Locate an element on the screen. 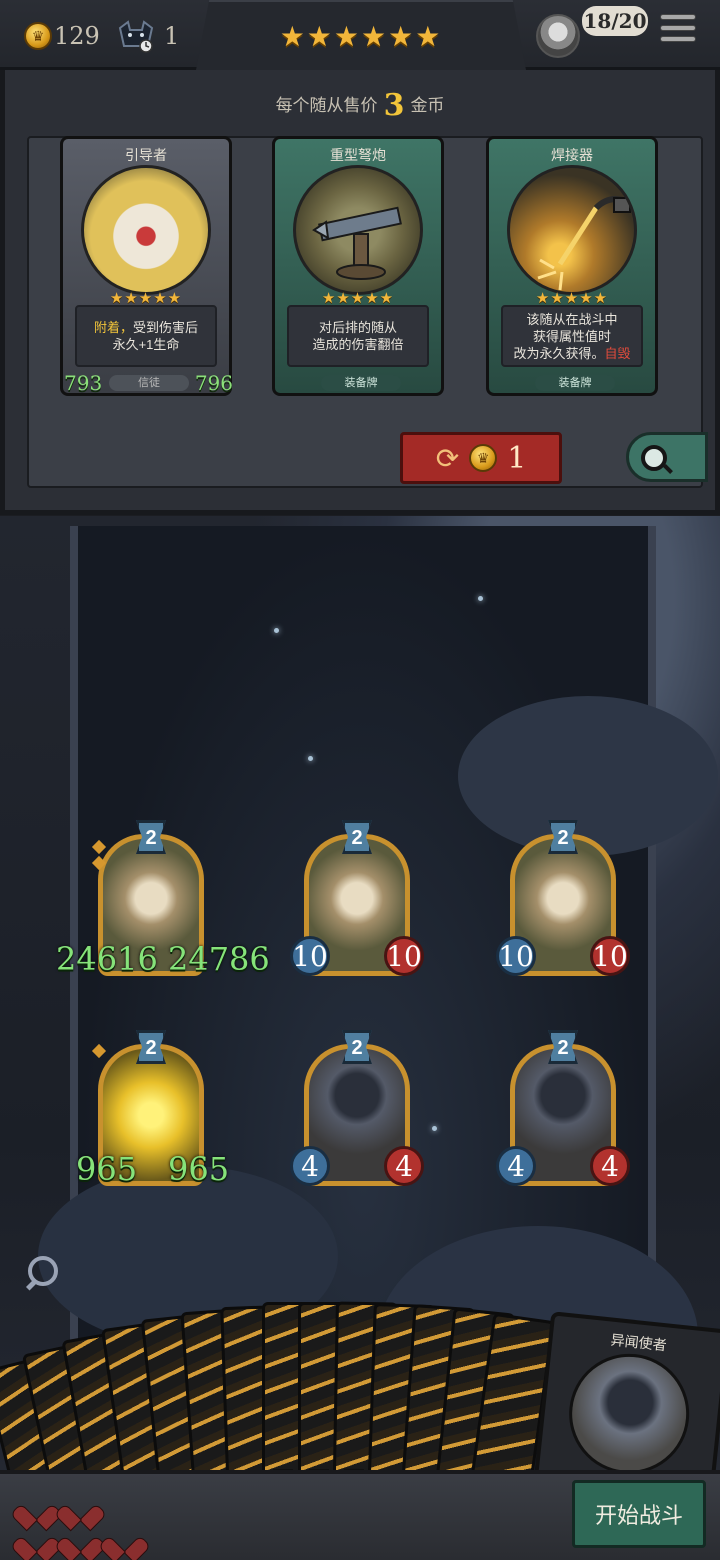 The width and height of the screenshot is (720, 1560). shop-card-welder: 焊接器 ★★★★★ 该随从在战斗中 获得属性值时 改为永久获得。自毁 装备牌 is located at coordinates (572, 266).